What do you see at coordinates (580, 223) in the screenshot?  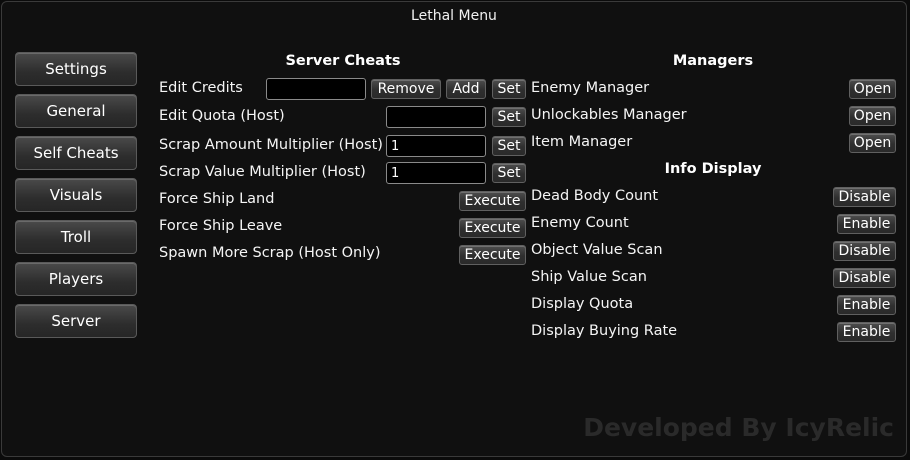 I see `enemy-count-label: Enemy Count` at bounding box center [580, 223].